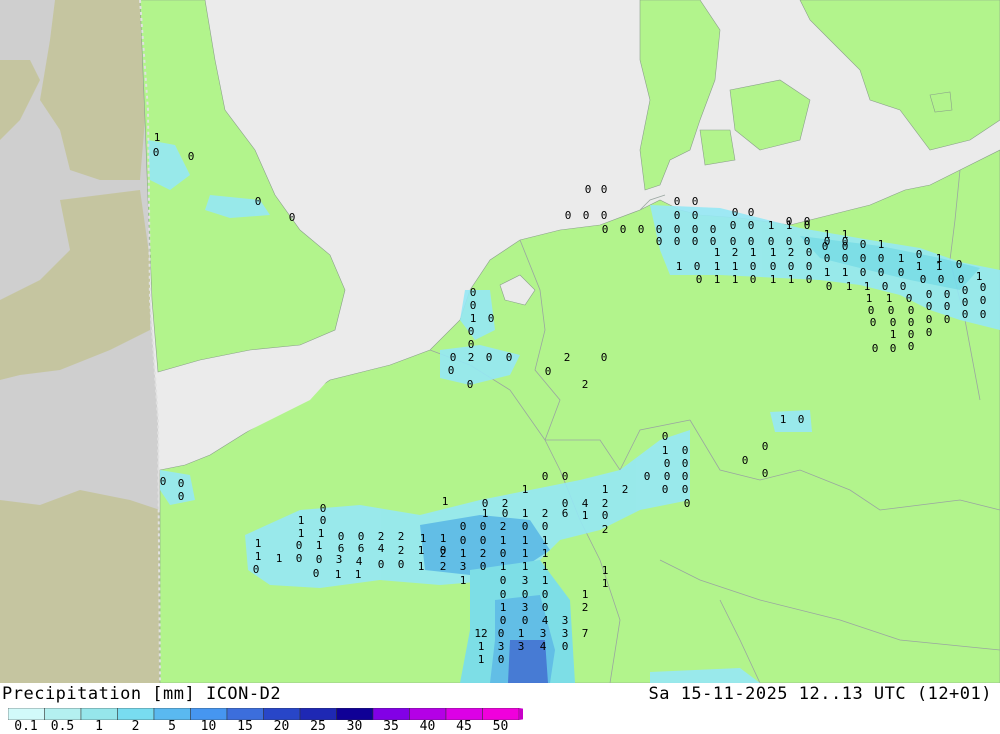 The width and height of the screenshot is (1000, 734). What do you see at coordinates (135, 726) in the screenshot?
I see `legend-tick-label: 2` at bounding box center [135, 726].